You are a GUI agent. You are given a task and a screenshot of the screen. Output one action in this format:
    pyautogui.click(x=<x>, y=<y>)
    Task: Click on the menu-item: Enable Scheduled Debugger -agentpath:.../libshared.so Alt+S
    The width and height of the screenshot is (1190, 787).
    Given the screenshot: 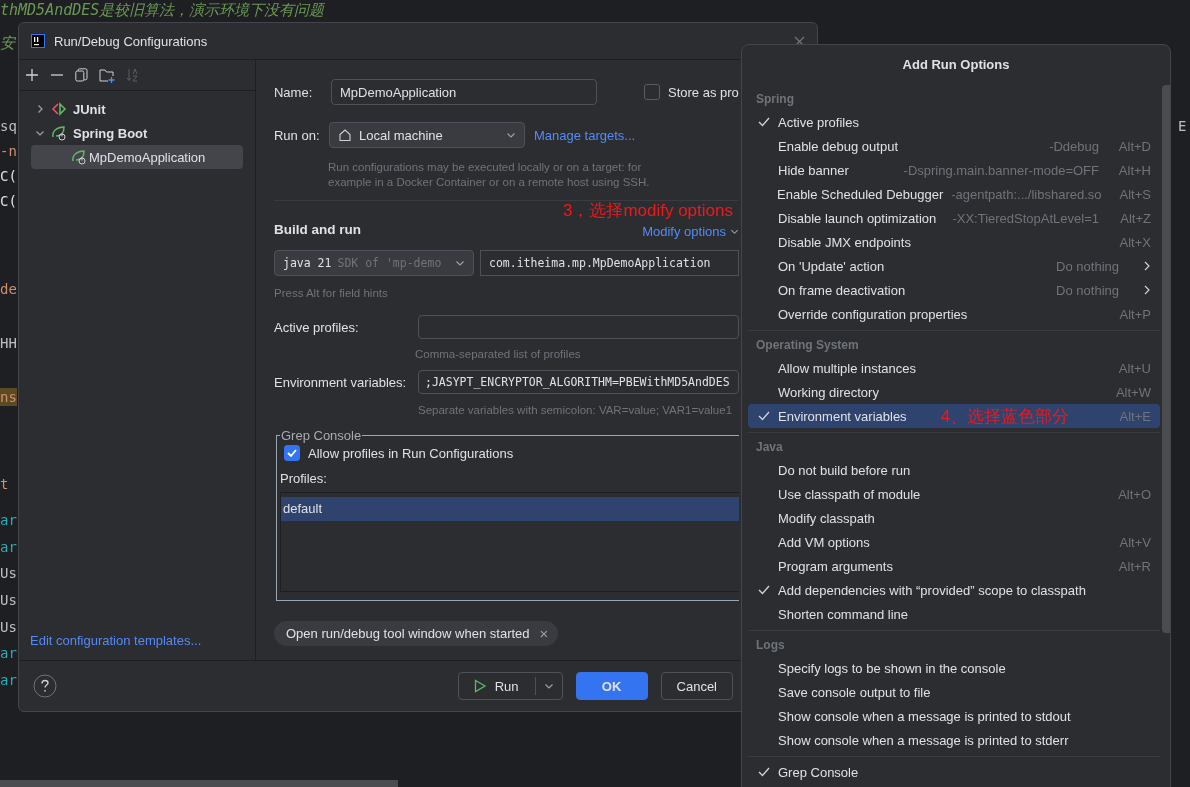 What is the action you would take?
    pyautogui.click(x=954, y=194)
    